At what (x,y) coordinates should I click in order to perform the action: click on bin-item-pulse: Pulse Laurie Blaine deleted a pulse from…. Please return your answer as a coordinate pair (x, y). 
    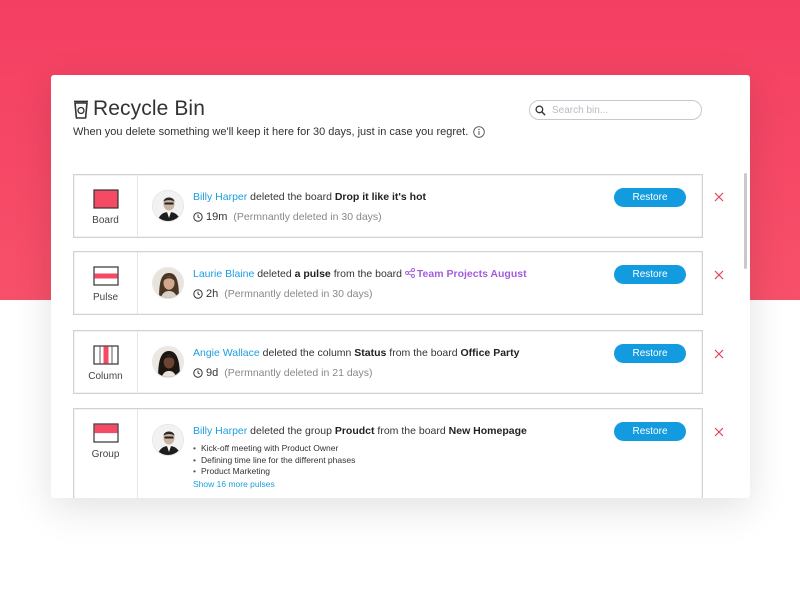
    Looking at the image, I should click on (388, 283).